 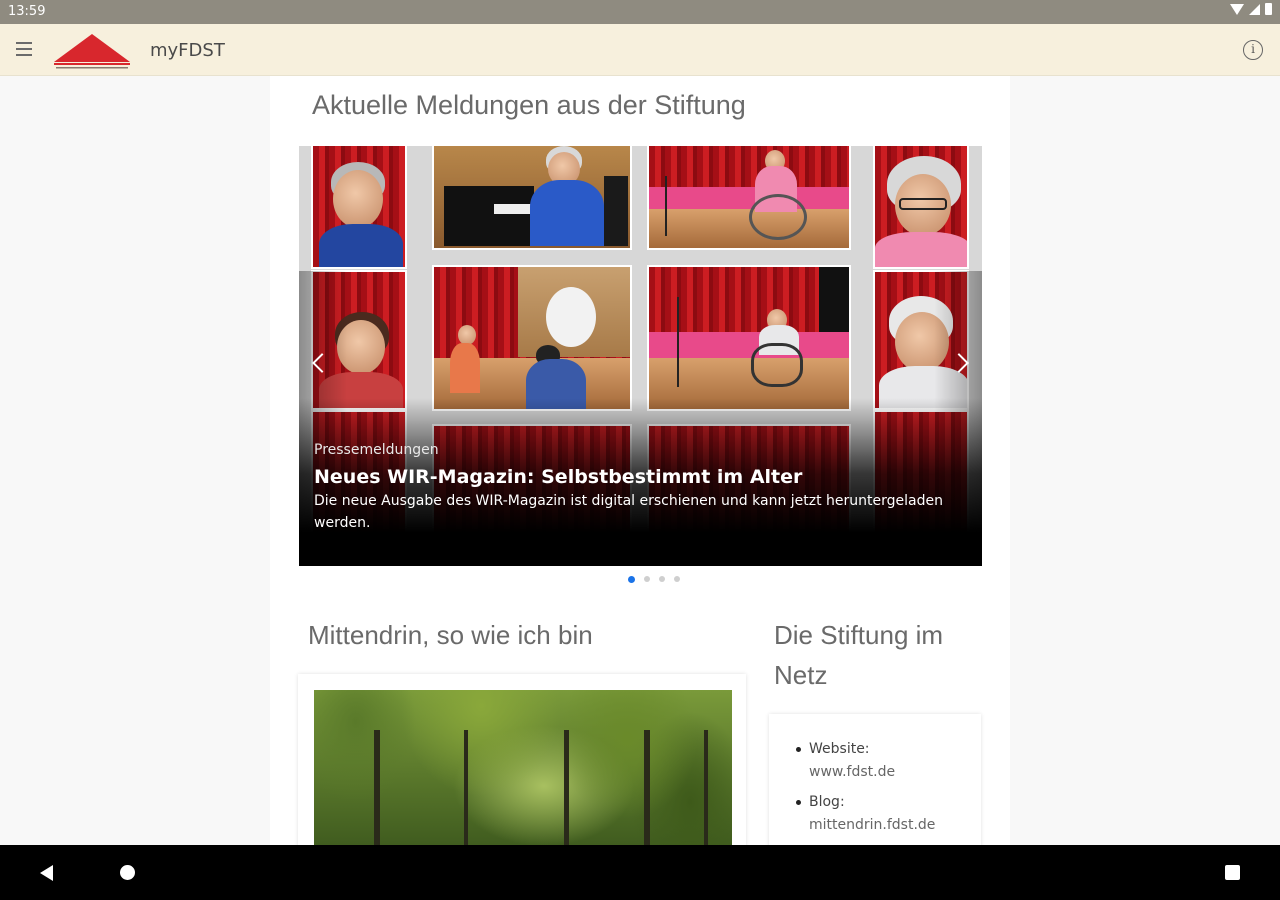 What do you see at coordinates (1268, 9) in the screenshot?
I see `battery-icon` at bounding box center [1268, 9].